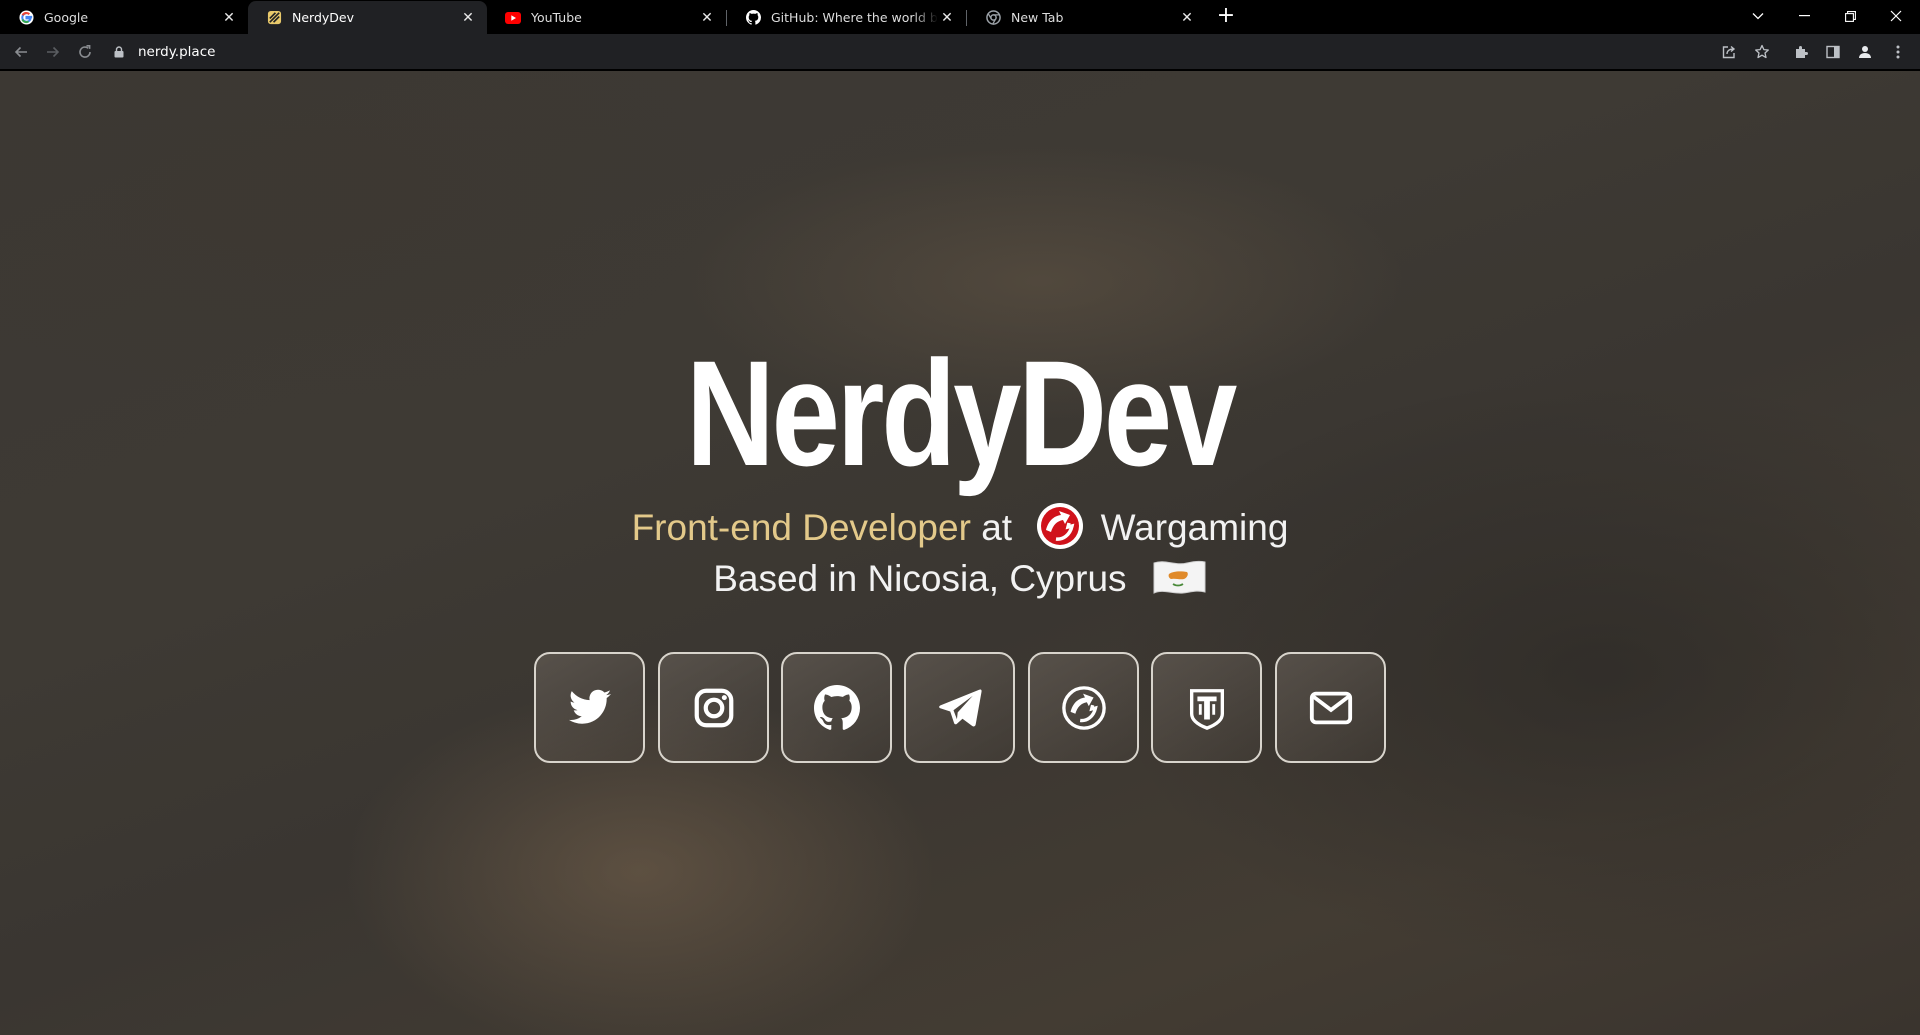 The height and width of the screenshot is (1035, 1920). I want to click on chevron-down-icon, so click(1758, 16).